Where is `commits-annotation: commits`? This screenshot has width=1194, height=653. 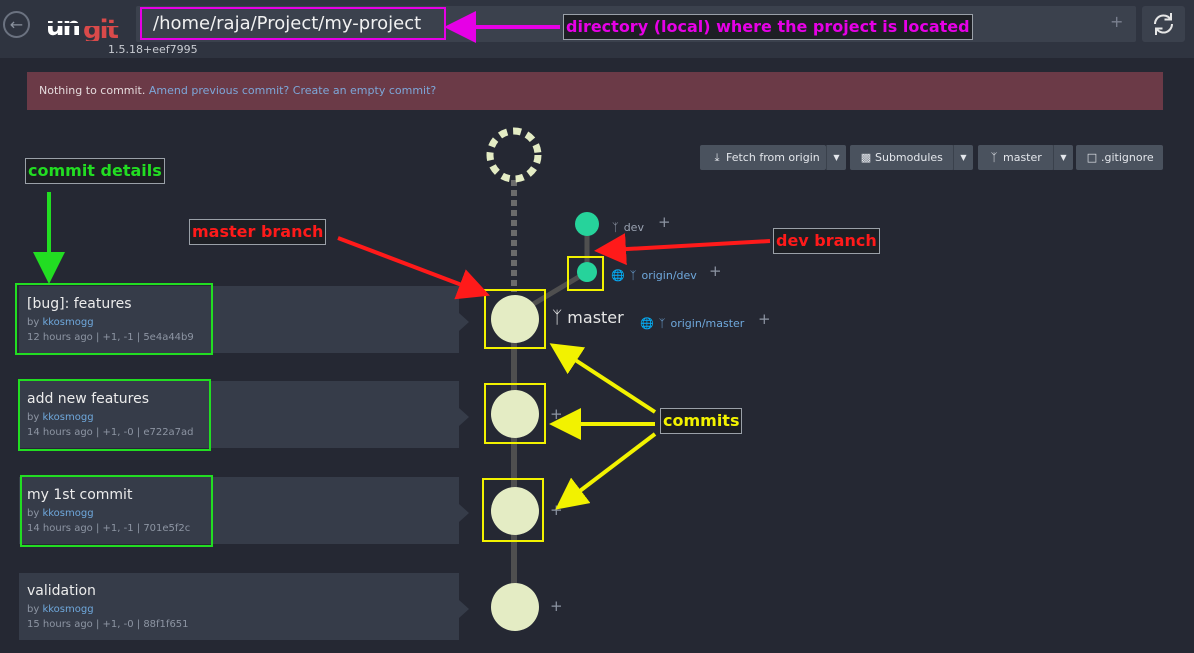
commits-annotation: commits is located at coordinates (701, 421).